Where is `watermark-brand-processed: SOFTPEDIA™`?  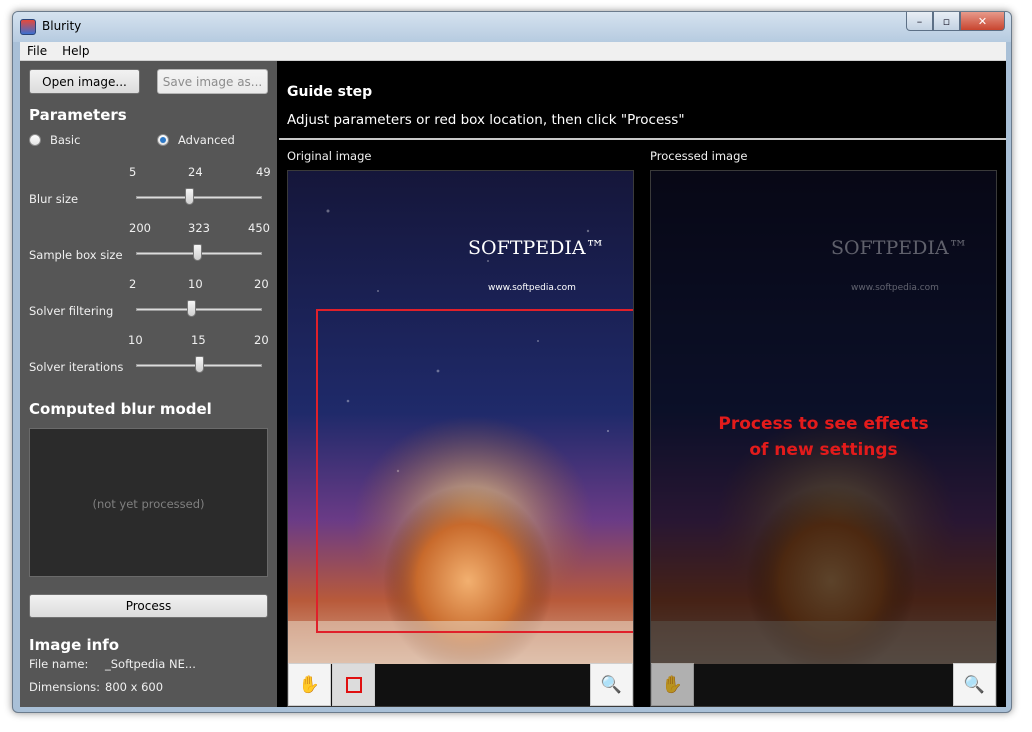
watermark-brand-processed: SOFTPEDIA™ is located at coordinates (899, 248).